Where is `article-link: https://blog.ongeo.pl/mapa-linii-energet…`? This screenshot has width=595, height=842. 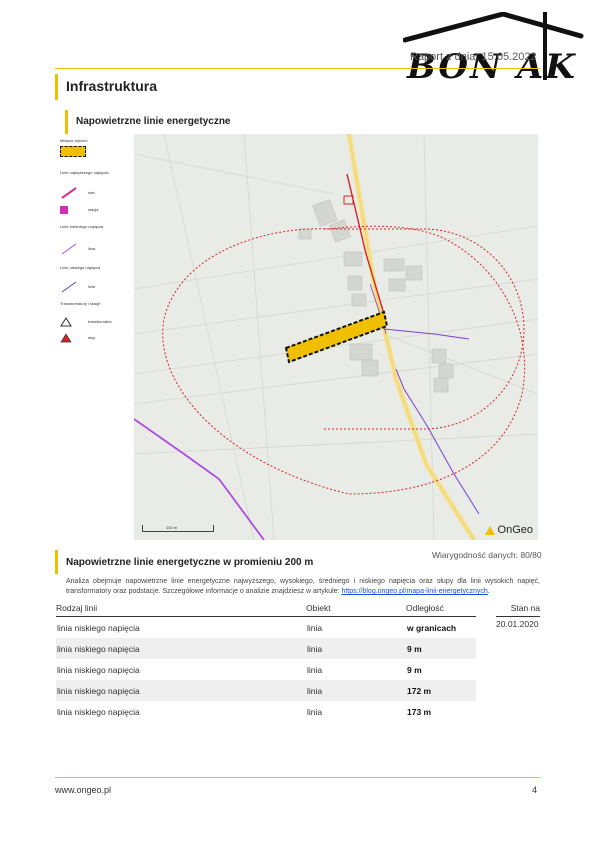 article-link: https://blog.ongeo.pl/mapa-linii-energet… is located at coordinates (414, 591).